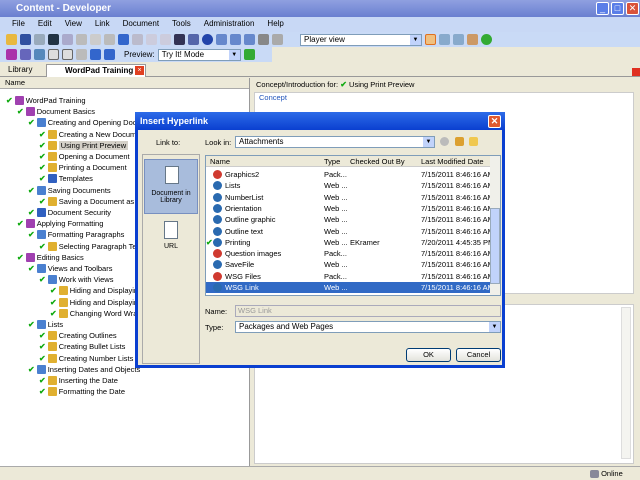 The image size is (640, 480). What do you see at coordinates (95, 54) in the screenshot?
I see `move-up-icon` at bounding box center [95, 54].